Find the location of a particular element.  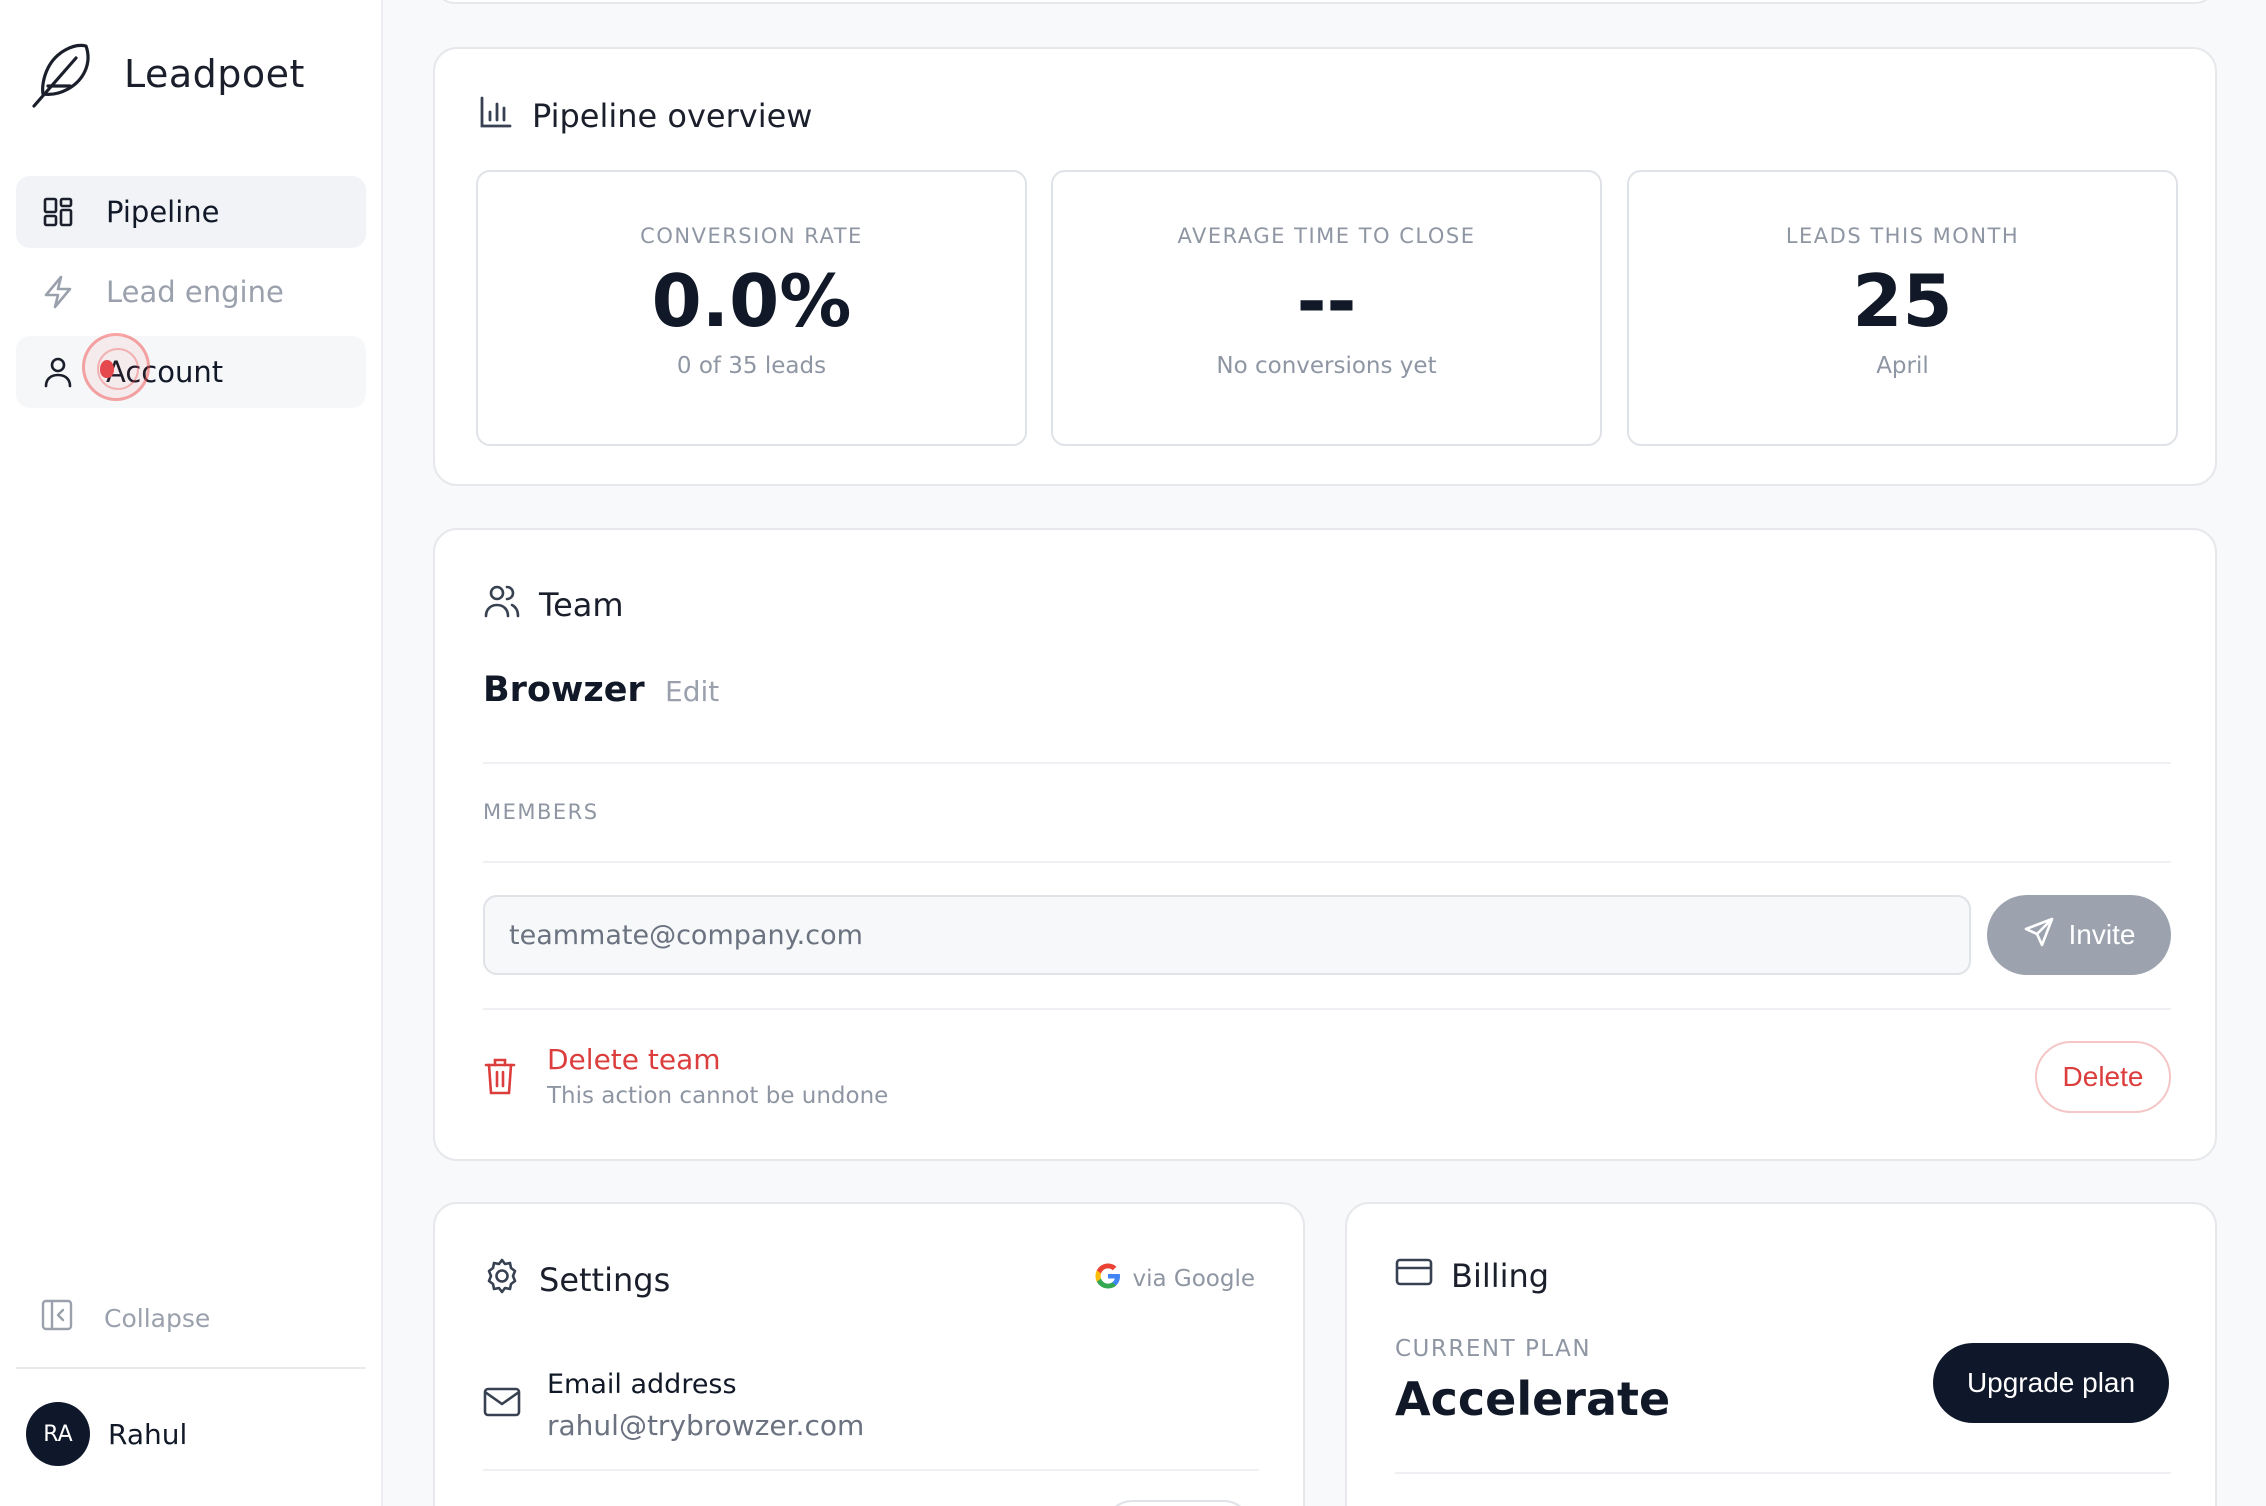

user-name: Rahul is located at coordinates (148, 1434).